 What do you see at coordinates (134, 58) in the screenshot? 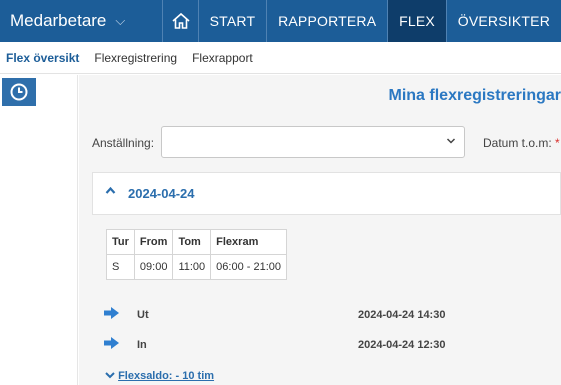
I see `tab-flexregistrering: Flexregistrering` at bounding box center [134, 58].